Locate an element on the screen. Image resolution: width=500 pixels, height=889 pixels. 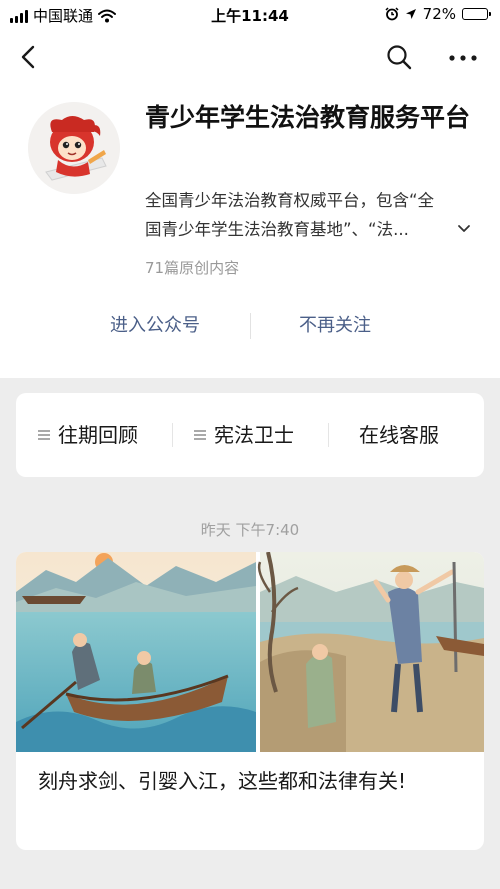
search-icon is located at coordinates (399, 57).